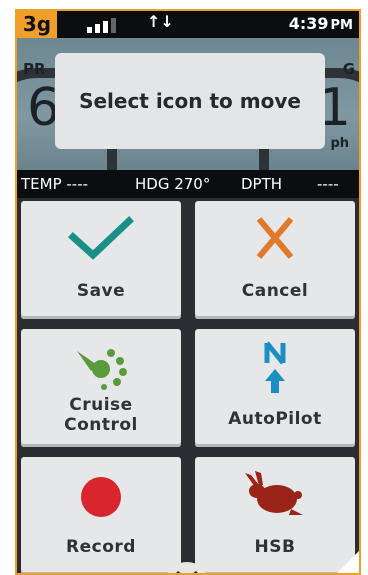 This screenshot has height=575, width=368. What do you see at coordinates (187, 571) in the screenshot?
I see `chevron-down-icon` at bounding box center [187, 571].